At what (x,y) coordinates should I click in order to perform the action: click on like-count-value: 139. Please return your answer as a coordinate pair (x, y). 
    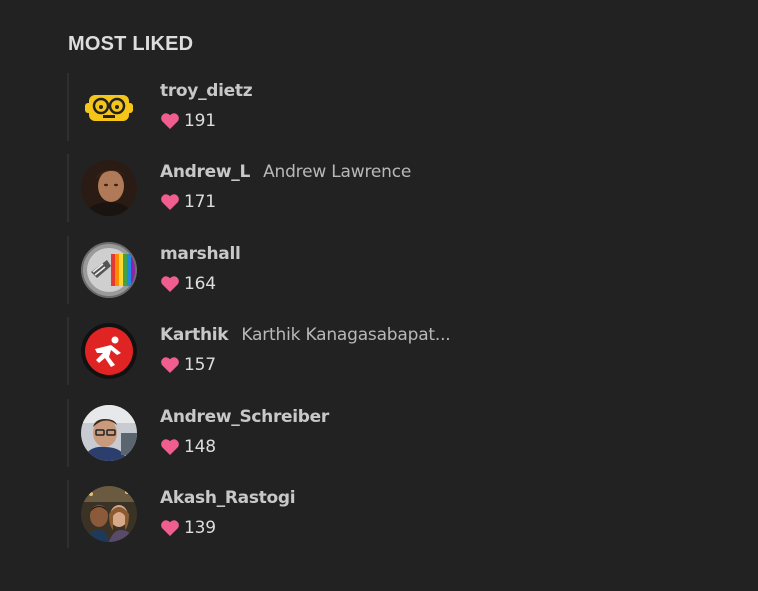
    Looking at the image, I should click on (200, 527).